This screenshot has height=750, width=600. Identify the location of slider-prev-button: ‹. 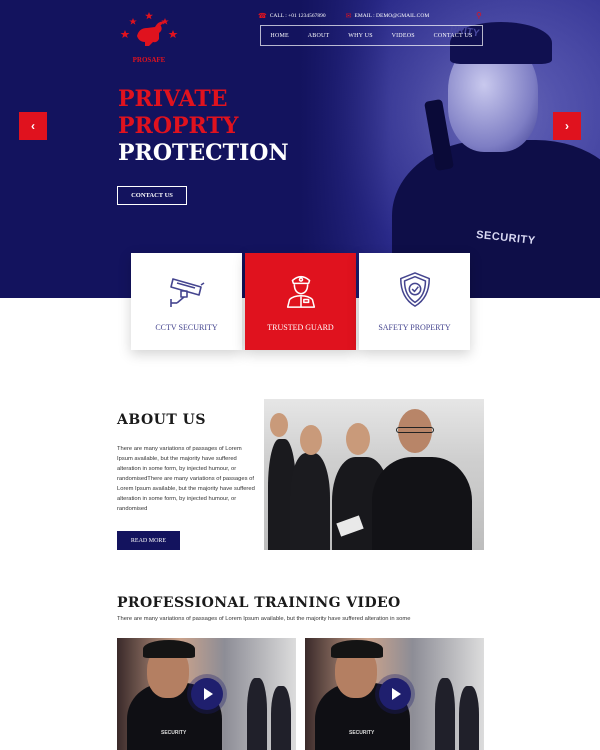
(33, 126).